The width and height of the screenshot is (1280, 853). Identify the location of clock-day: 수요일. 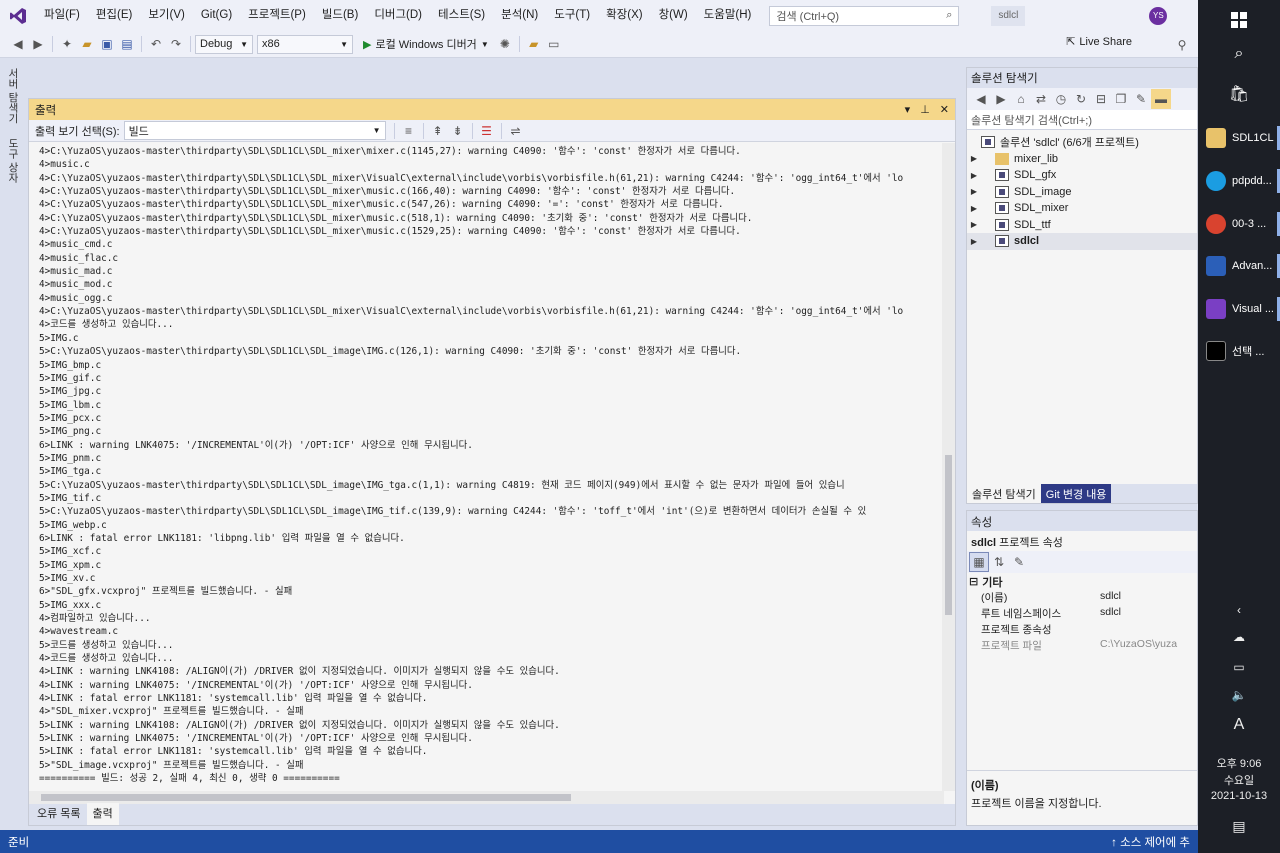
(1239, 780).